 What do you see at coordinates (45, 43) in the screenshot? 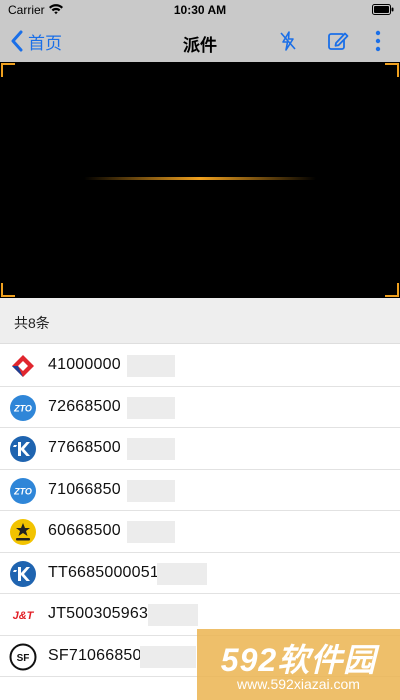
I see `back-button-label: 首页` at bounding box center [45, 43].